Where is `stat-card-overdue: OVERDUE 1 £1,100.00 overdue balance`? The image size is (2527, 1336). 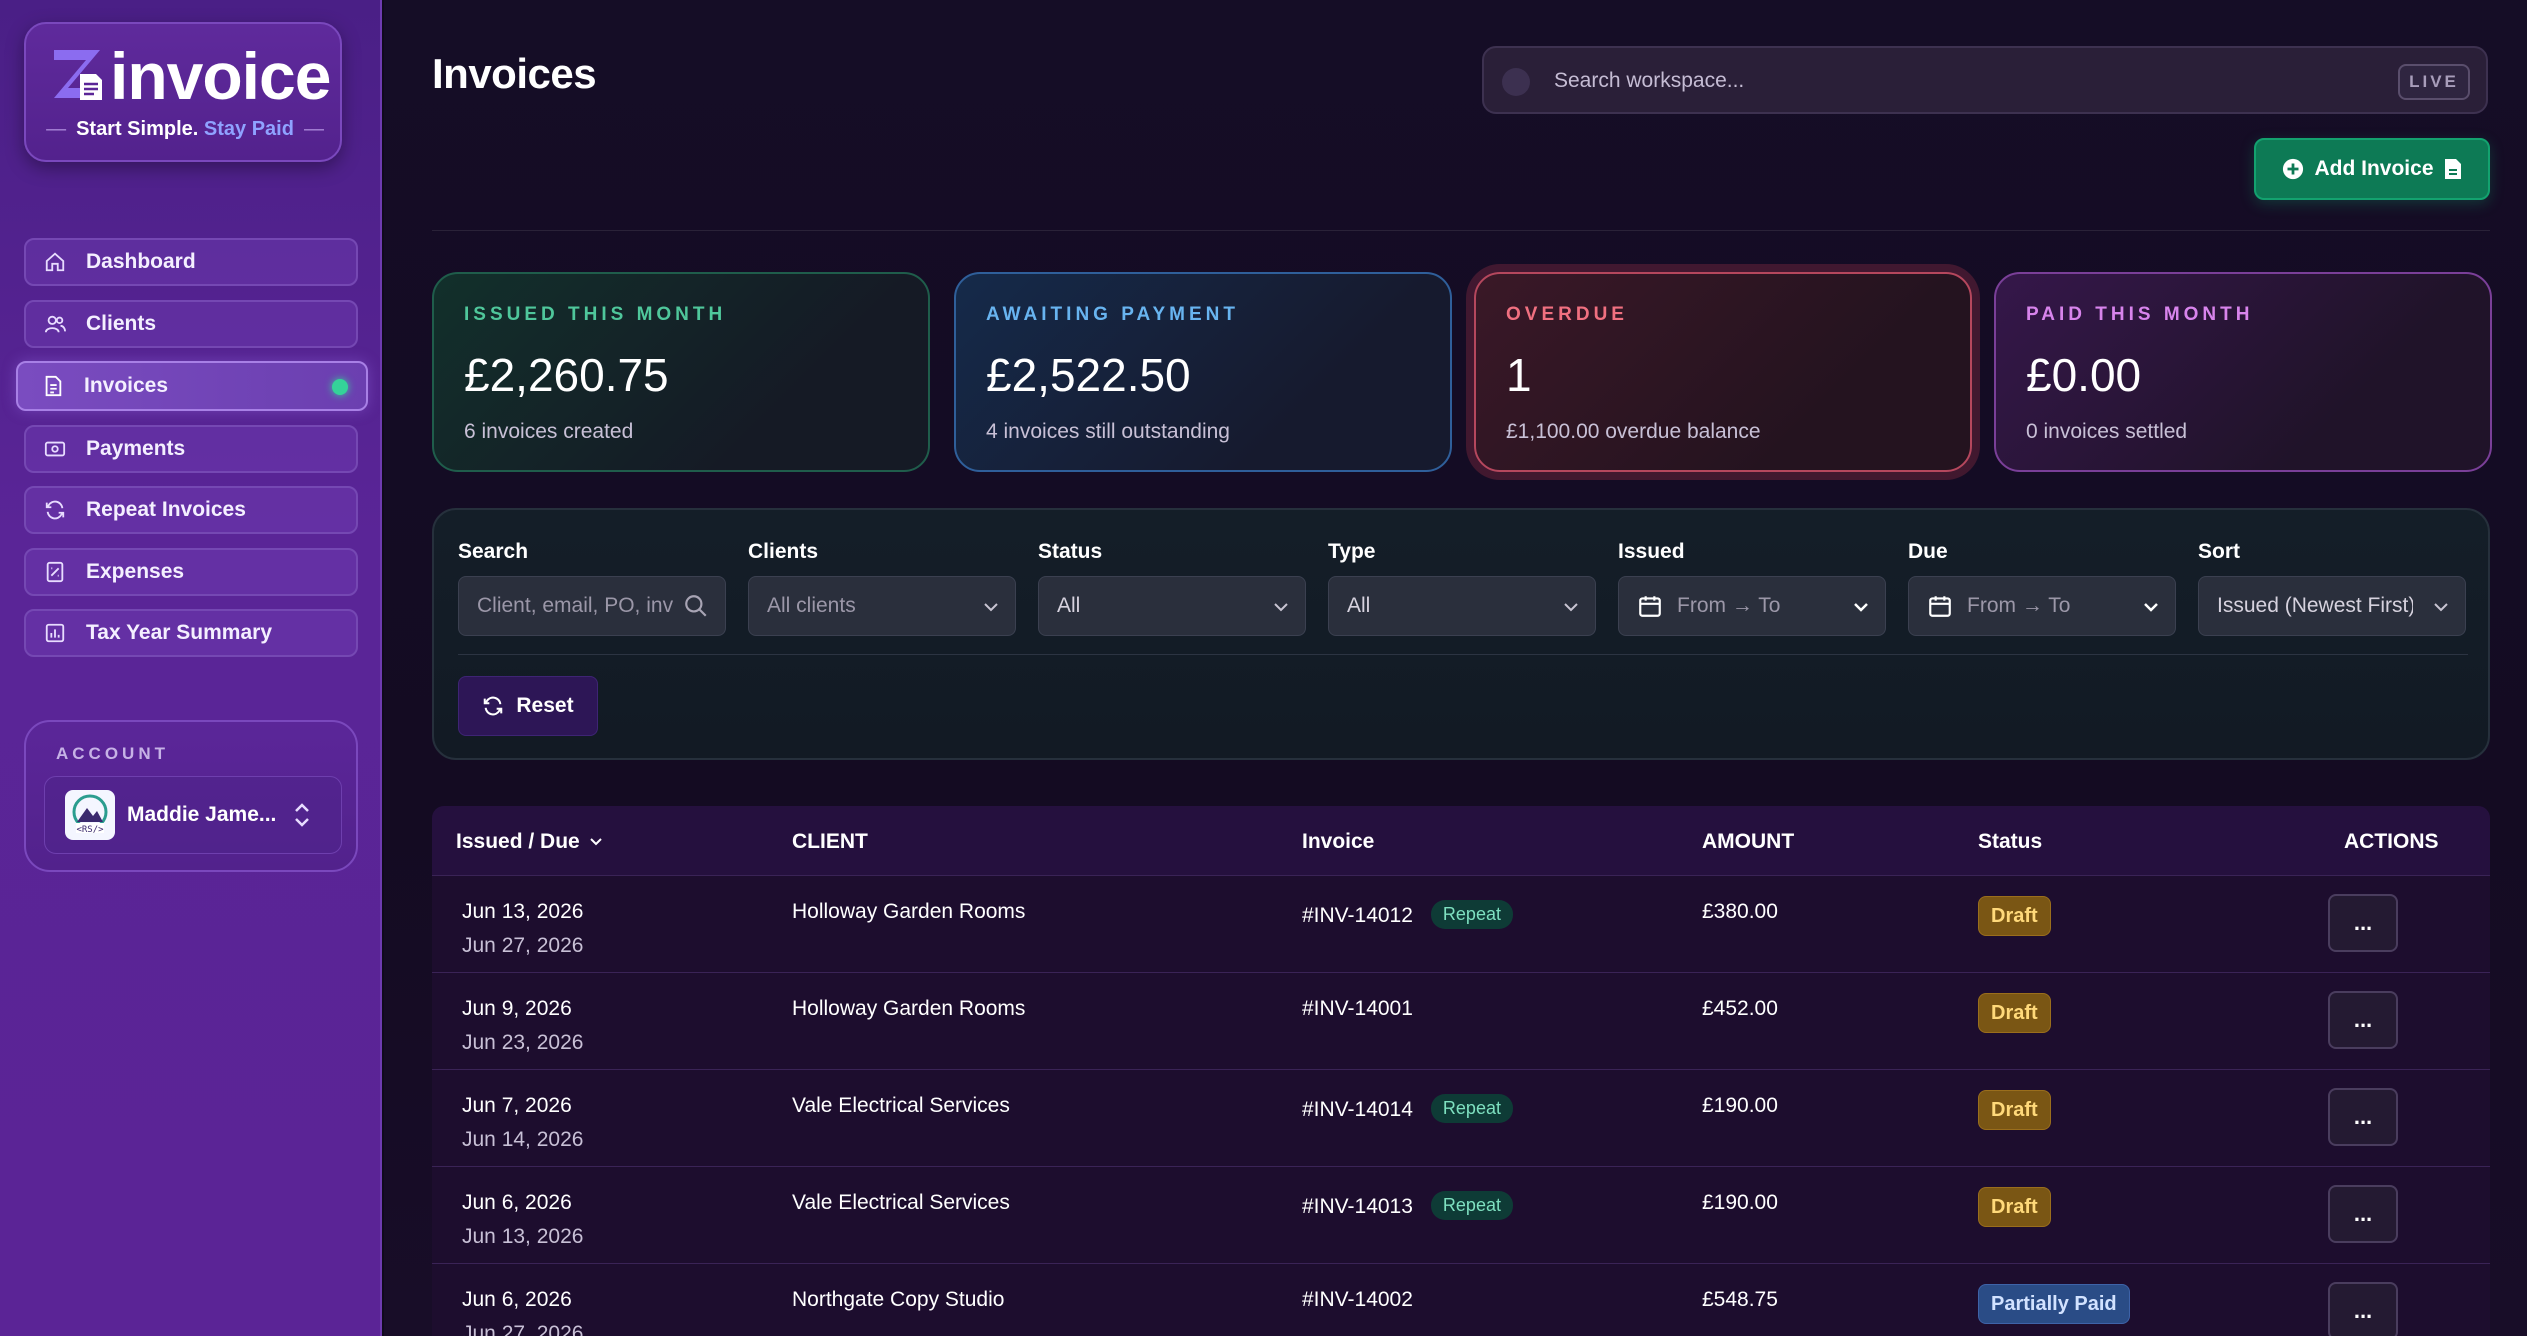
stat-card-overdue: OVERDUE 1 £1,100.00 overdue balance is located at coordinates (1723, 372).